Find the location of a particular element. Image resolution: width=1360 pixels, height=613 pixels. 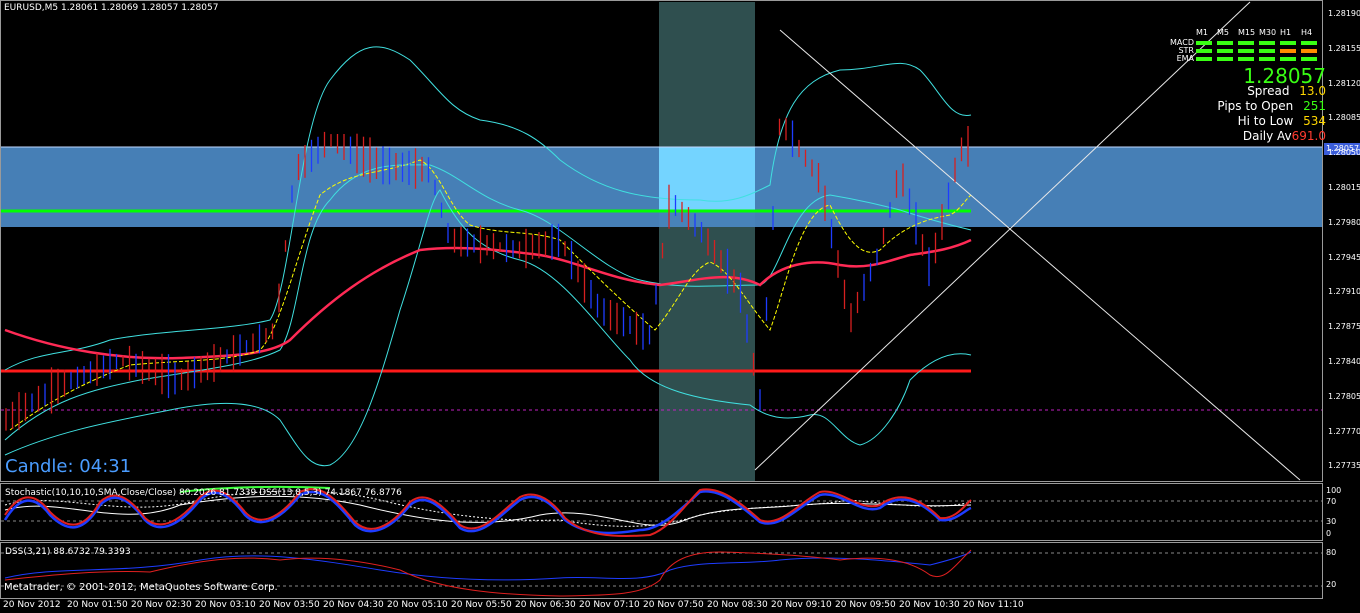

price-axis-label: 1.28120 is located at coordinates (1344, 83).